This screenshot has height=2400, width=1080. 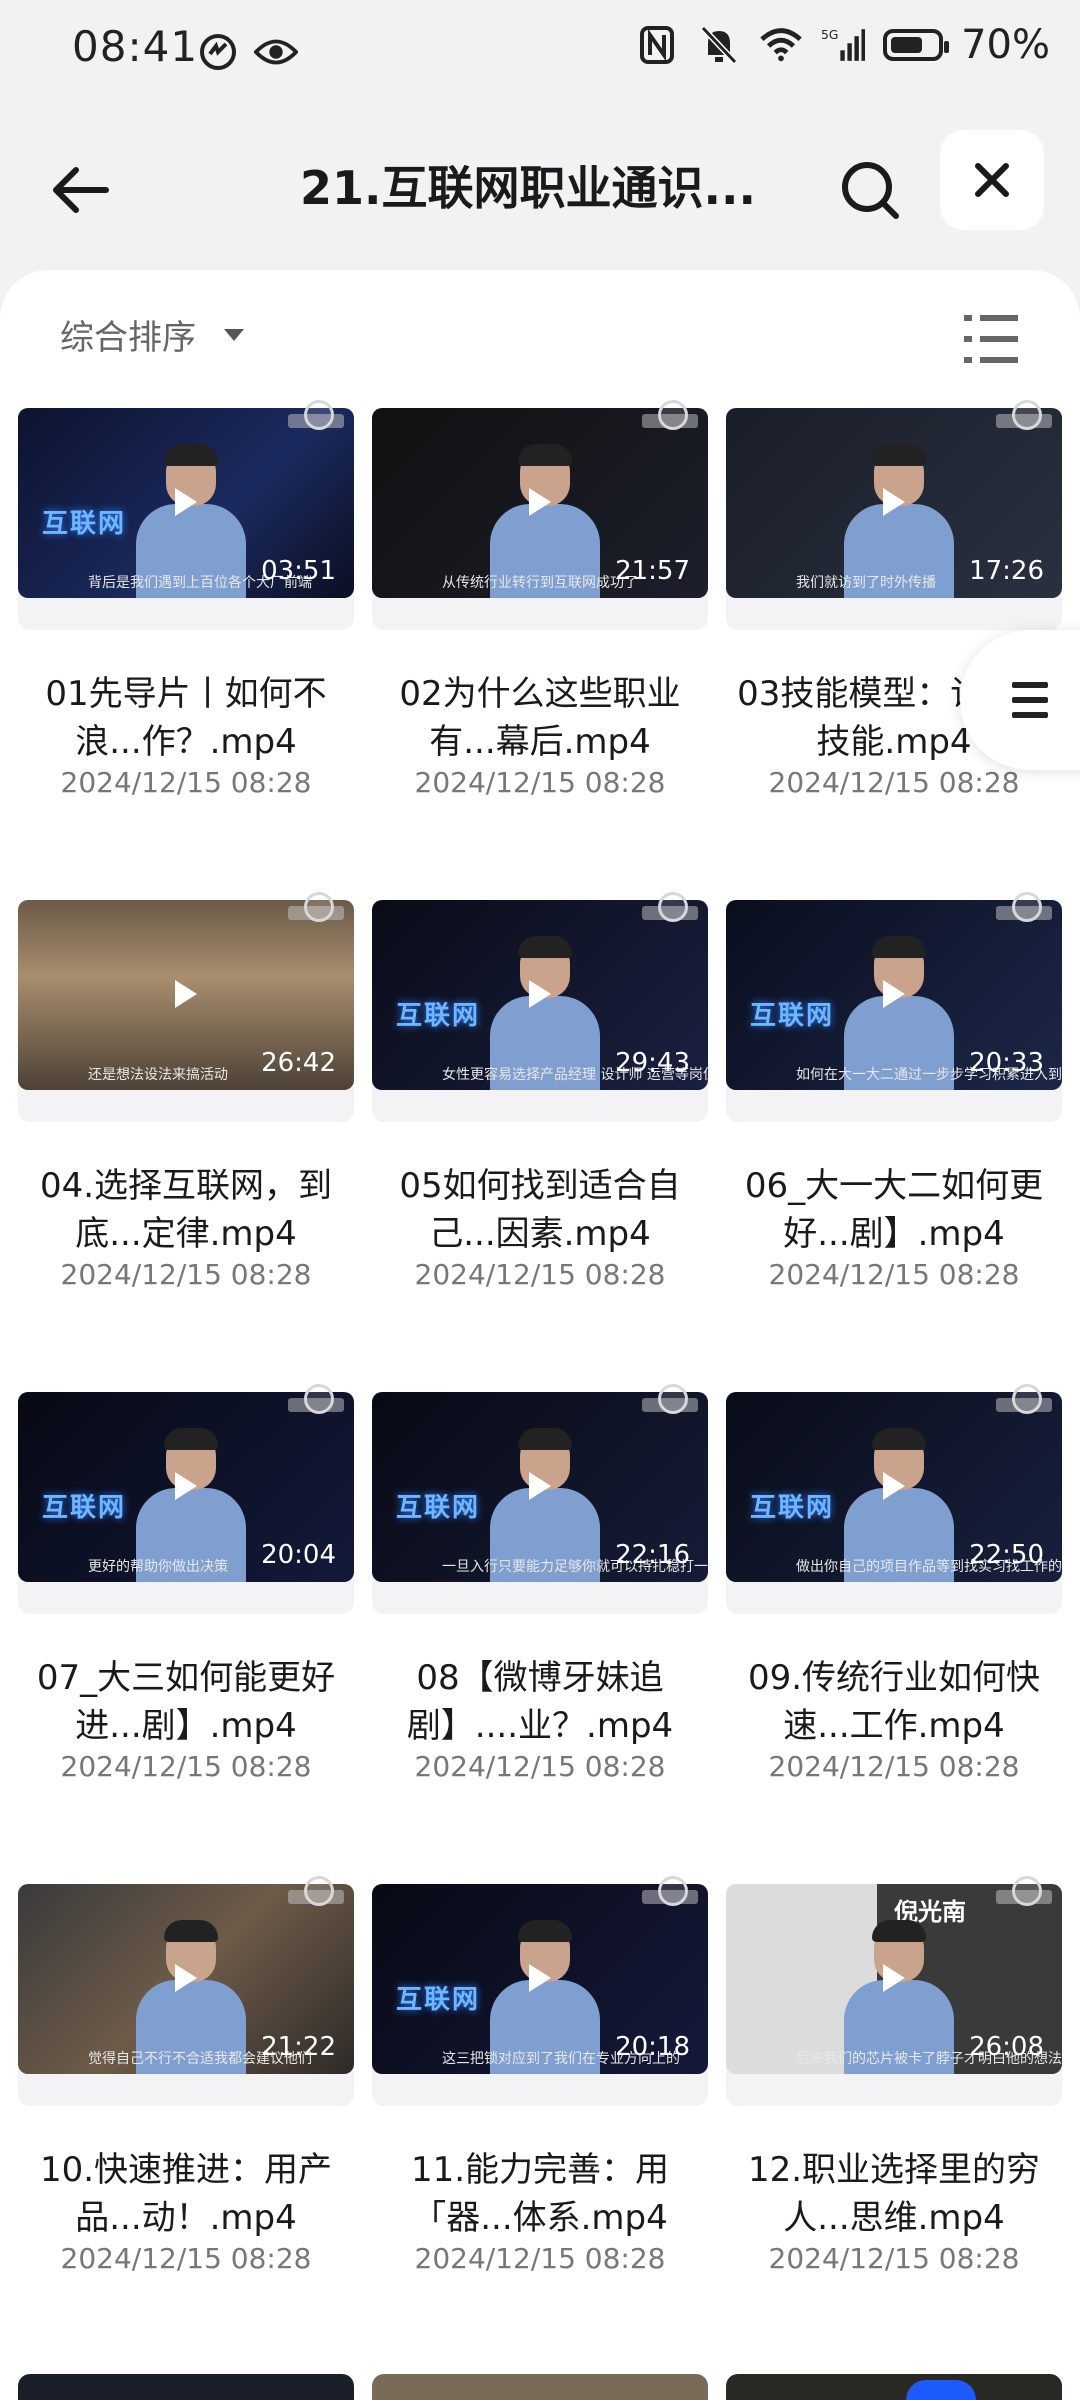 I want to click on video-duration: 21:57, so click(x=652, y=571).